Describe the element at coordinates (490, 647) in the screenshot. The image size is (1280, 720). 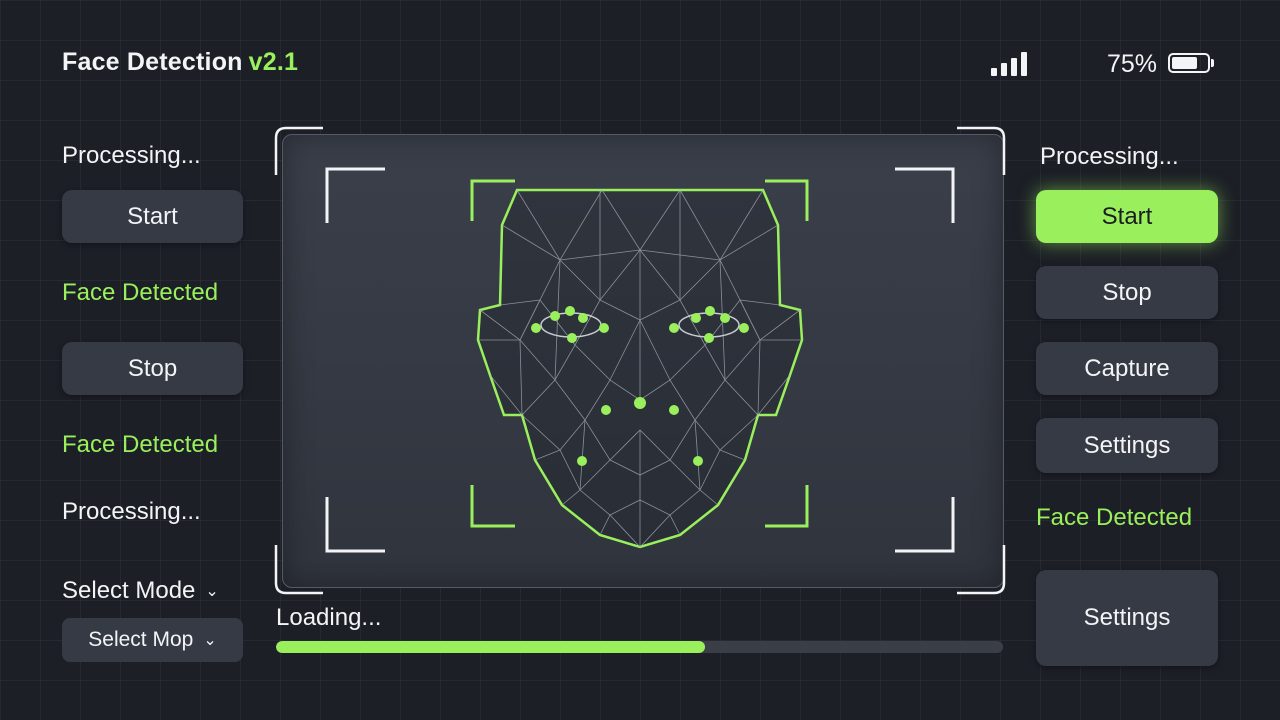
I see `progress-fill` at that location.